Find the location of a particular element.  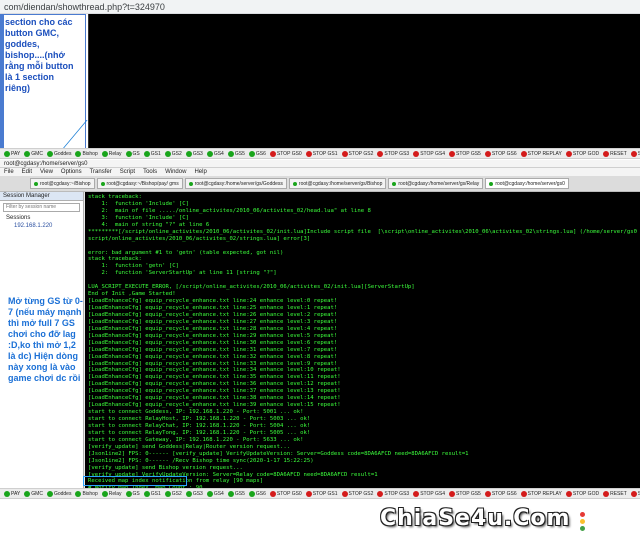

session-tab-2: root@cgdasy:/home/server/gs/Goddess is located at coordinates (235, 183).